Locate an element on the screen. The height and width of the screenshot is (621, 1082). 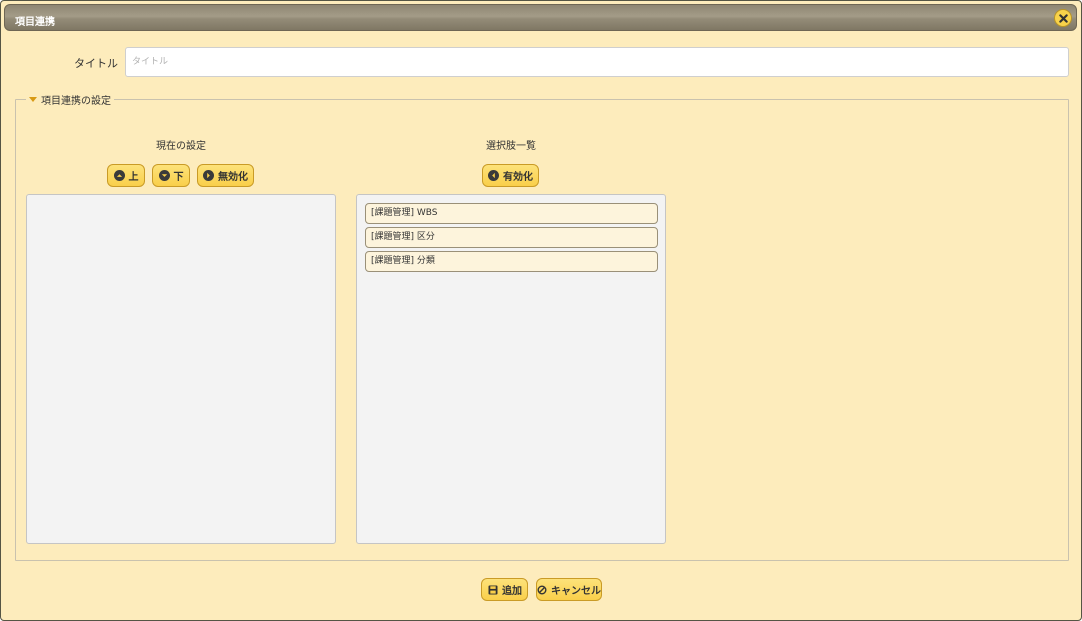
list-item: [課題管理] WBS is located at coordinates (511, 213).